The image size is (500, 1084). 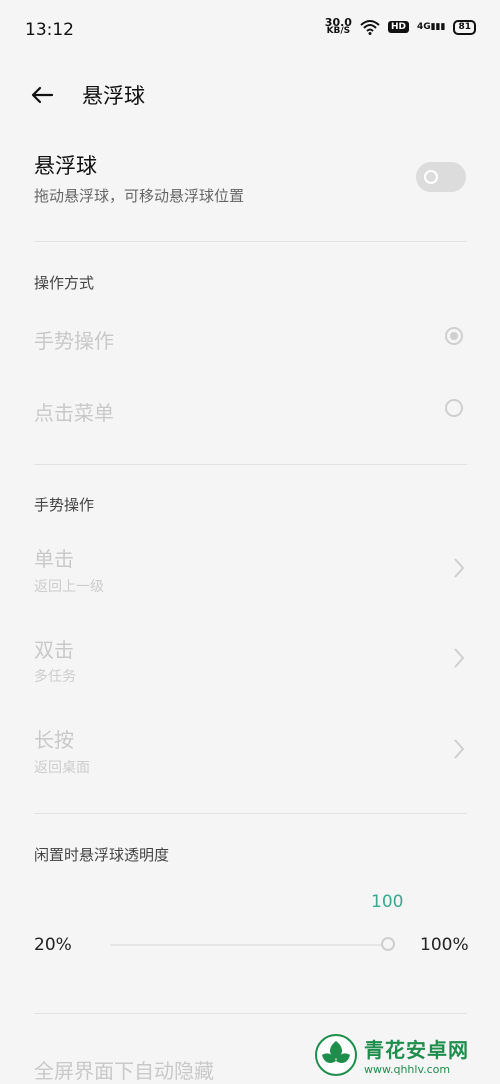 What do you see at coordinates (64, 283) in the screenshot?
I see `section-title-operation-mode: 操作方式` at bounding box center [64, 283].